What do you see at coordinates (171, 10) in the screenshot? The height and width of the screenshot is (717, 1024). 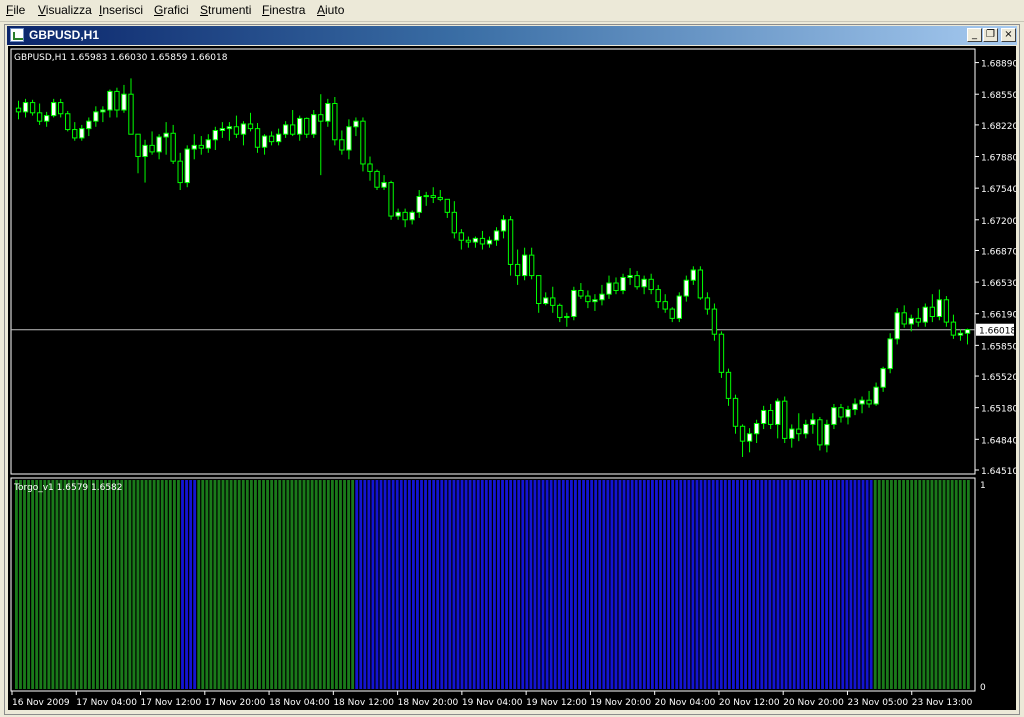 I see `menu-grafici: Grafici` at bounding box center [171, 10].